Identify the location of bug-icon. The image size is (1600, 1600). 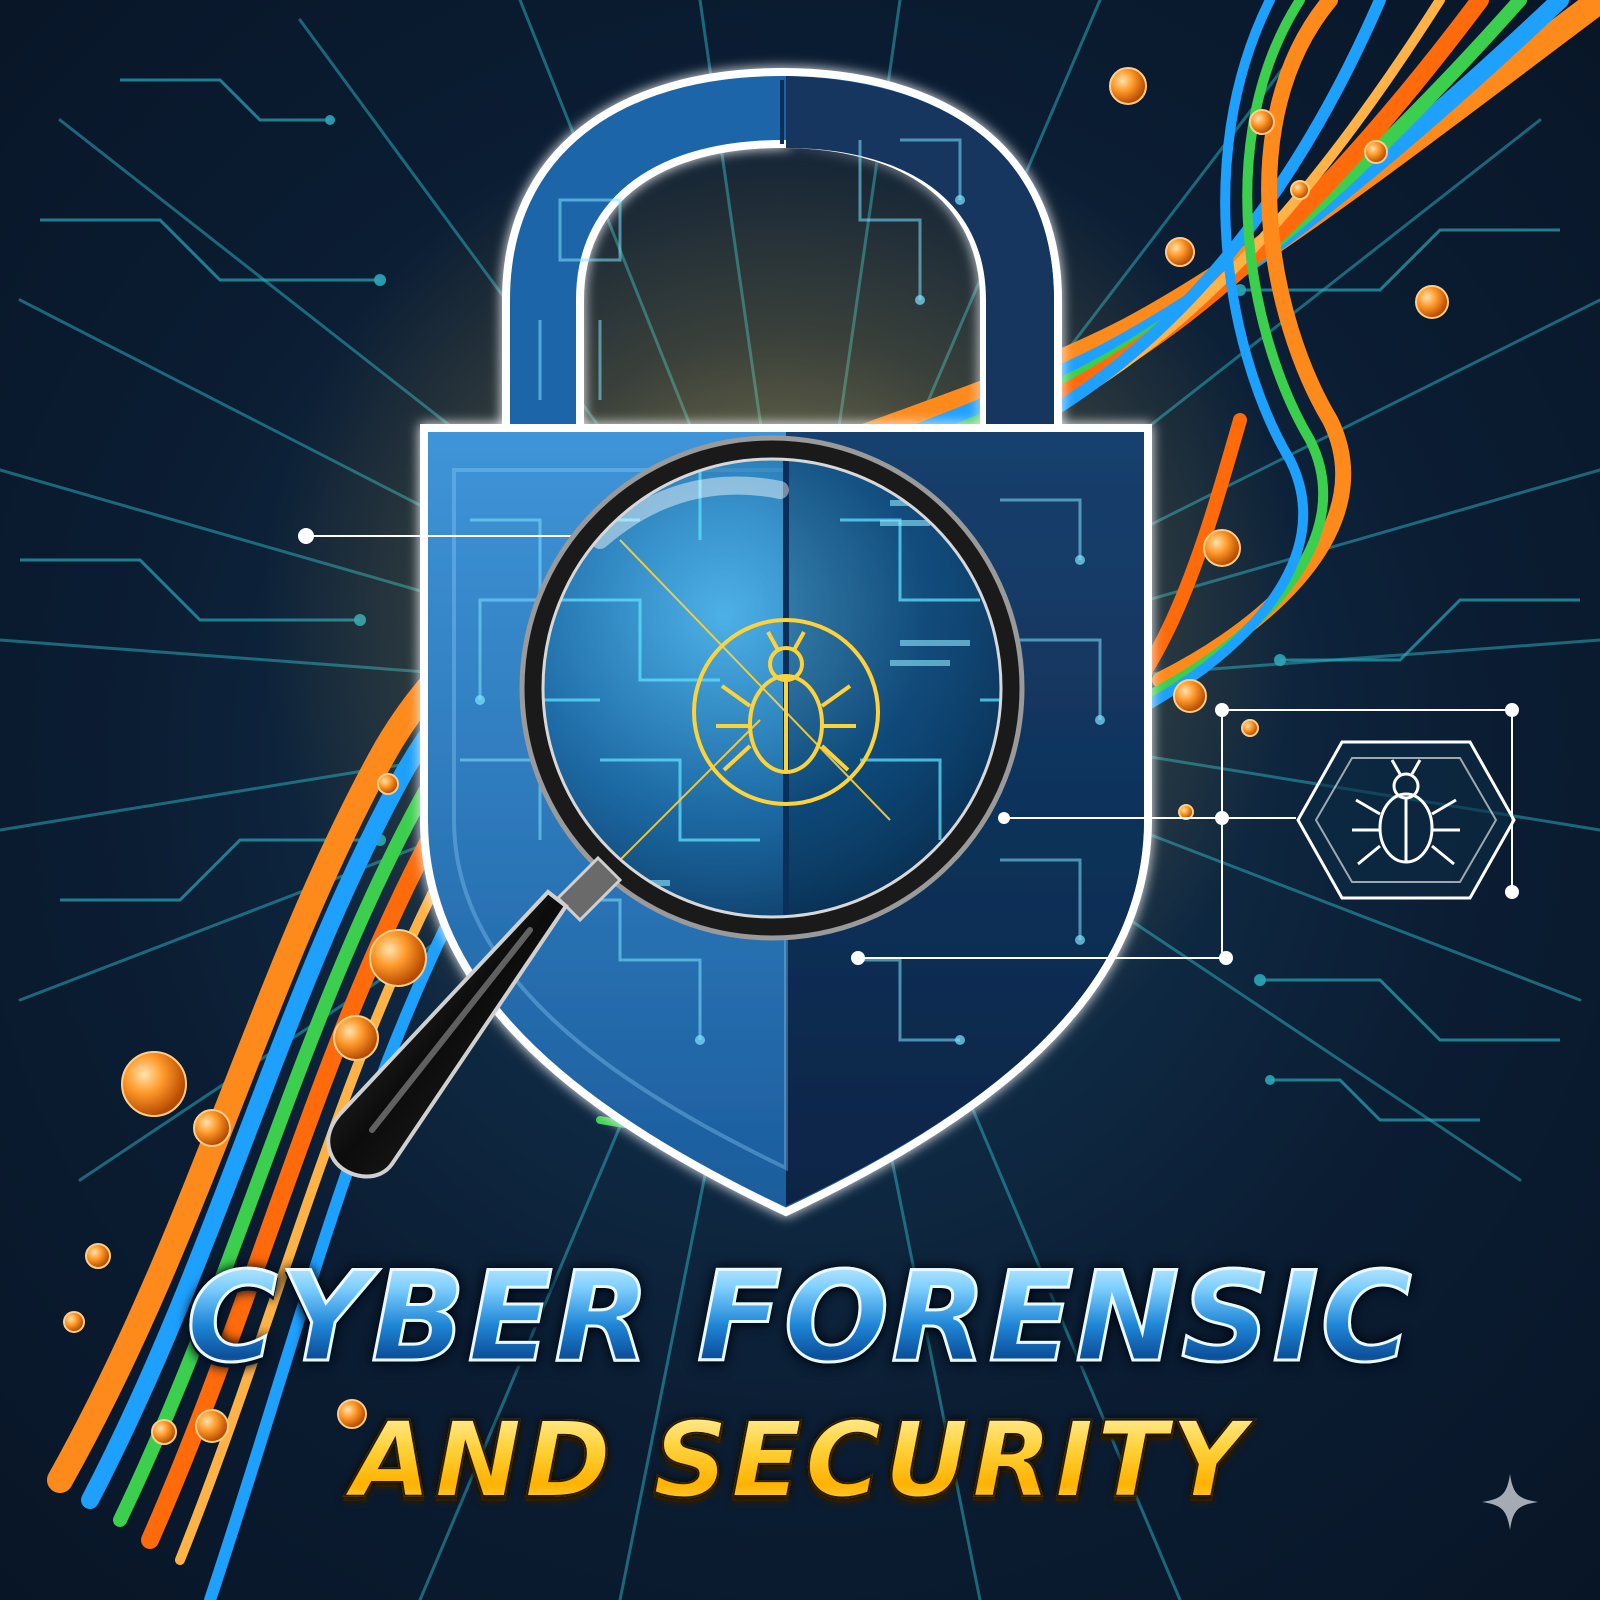
(1406, 820).